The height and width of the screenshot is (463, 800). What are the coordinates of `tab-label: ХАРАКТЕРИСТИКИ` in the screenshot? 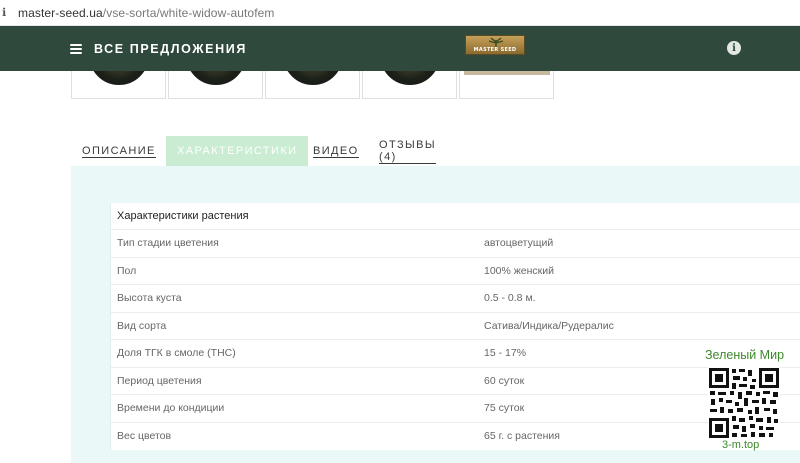 It's located at (237, 151).